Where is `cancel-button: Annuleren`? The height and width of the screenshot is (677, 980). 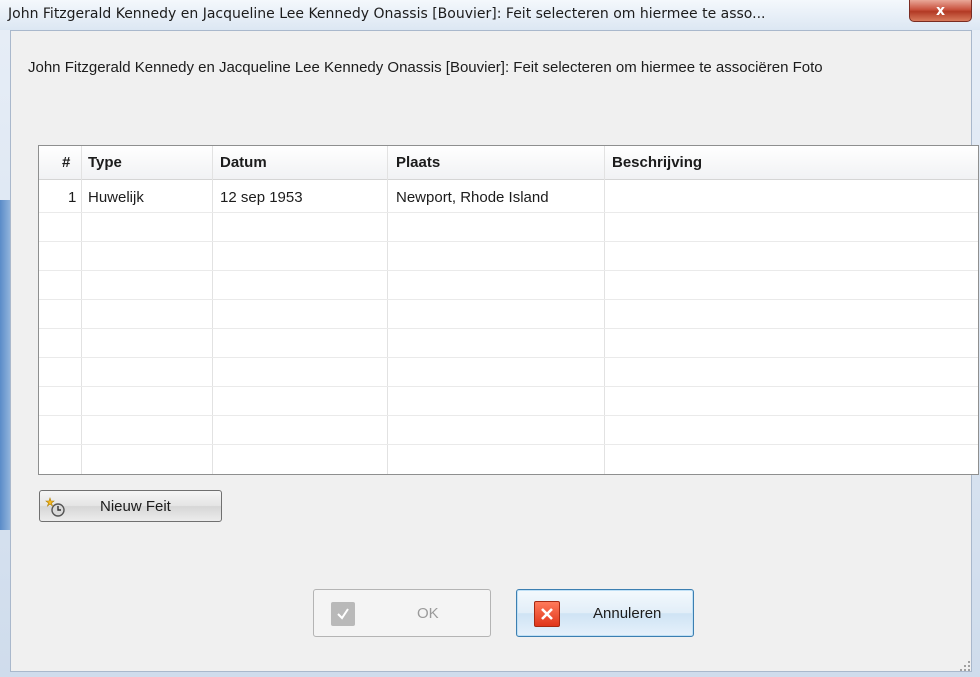 cancel-button: Annuleren is located at coordinates (605, 613).